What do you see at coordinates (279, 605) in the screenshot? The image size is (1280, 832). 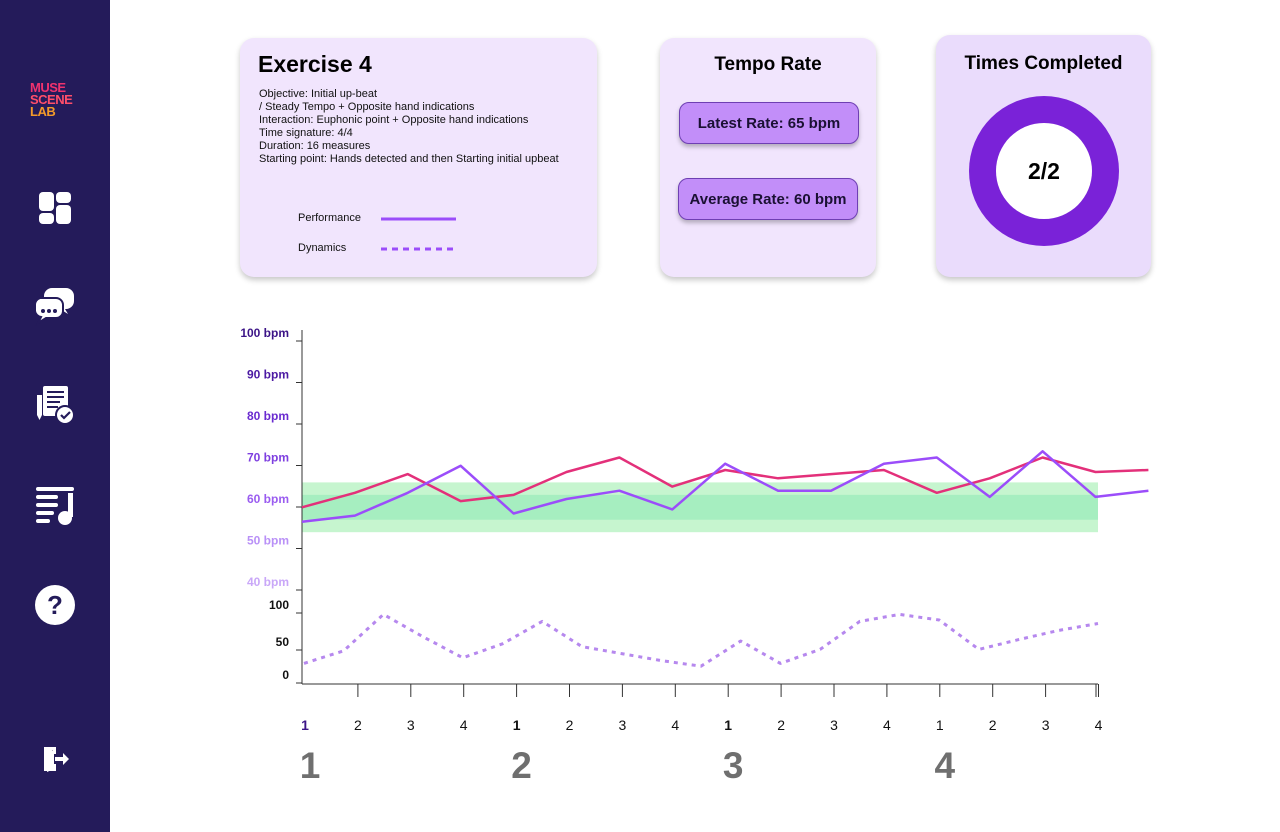 I see `dynamics-tick-label: 100` at bounding box center [279, 605].